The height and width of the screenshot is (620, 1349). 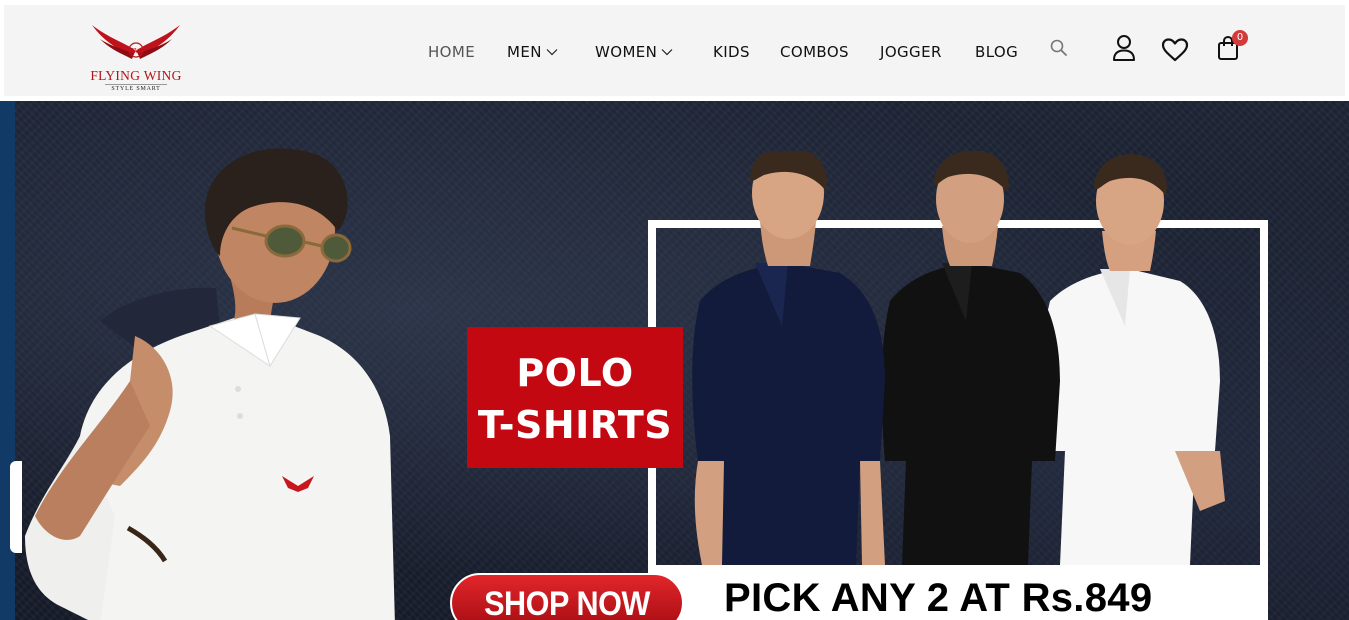 What do you see at coordinates (938, 598) in the screenshot?
I see `offer-text: PICK ANY 2 AT Rs.849` at bounding box center [938, 598].